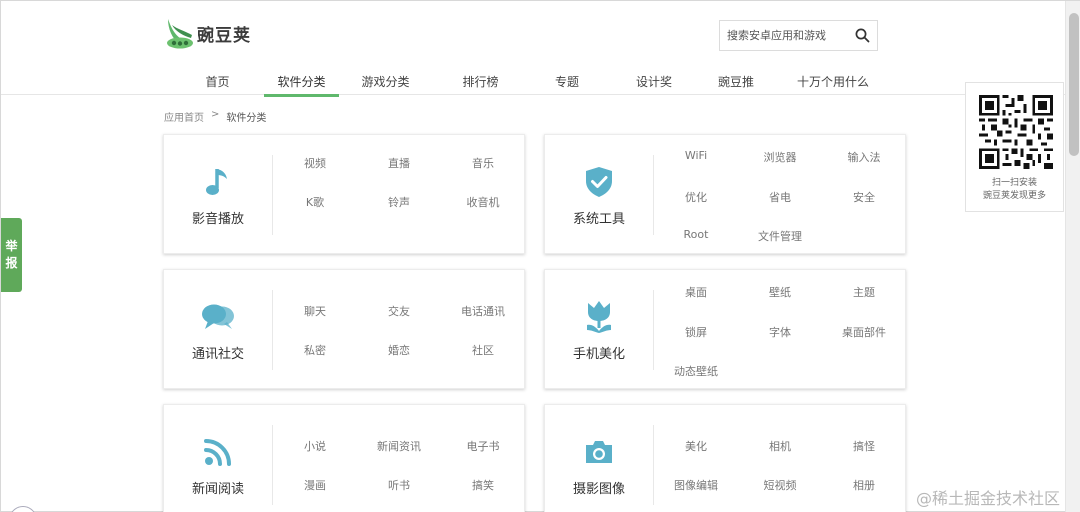  I want to click on breadcrumb-current: 软件分类, so click(246, 118).